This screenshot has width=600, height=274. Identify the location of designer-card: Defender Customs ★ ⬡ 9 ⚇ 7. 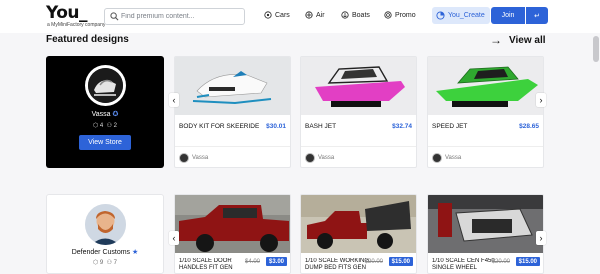
(105, 234).